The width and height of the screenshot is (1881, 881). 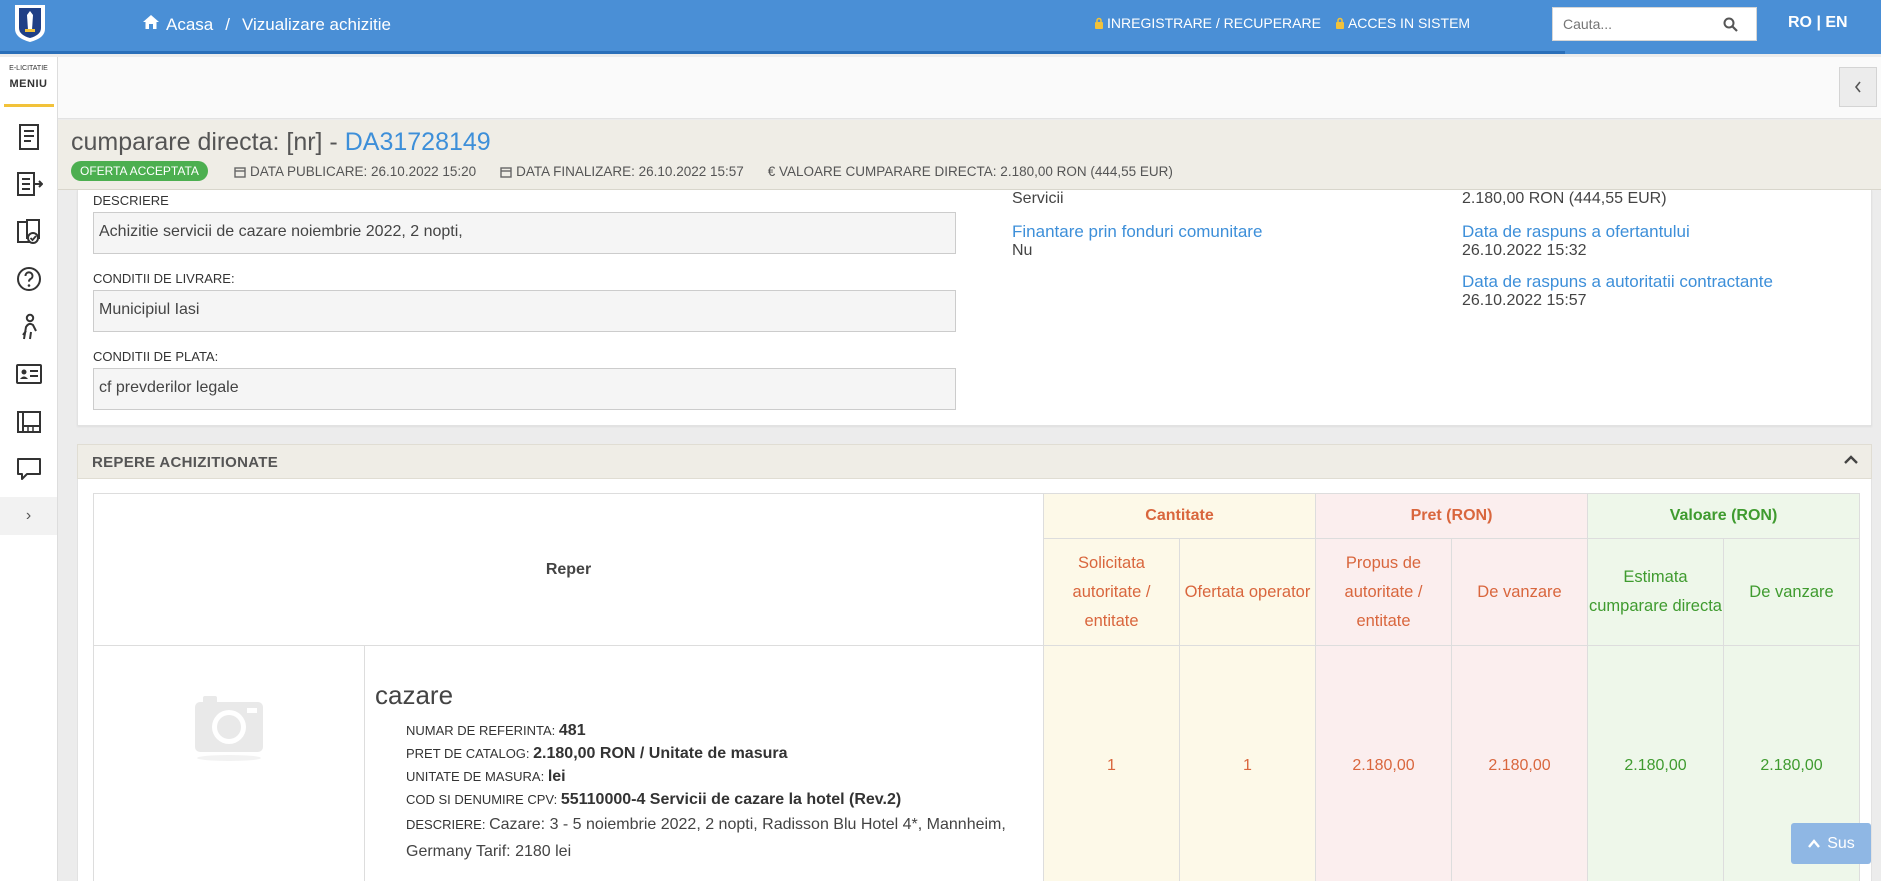 I want to click on catalog-value: 2.180,00 RON / Unitate de masura, so click(x=660, y=753).